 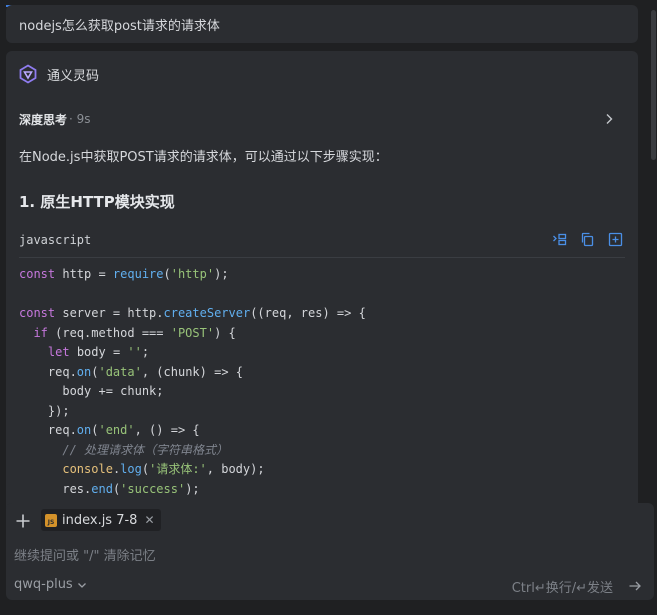 What do you see at coordinates (119, 26) in the screenshot?
I see `user-message-text: nodejs怎么获取post请求的请求体` at bounding box center [119, 26].